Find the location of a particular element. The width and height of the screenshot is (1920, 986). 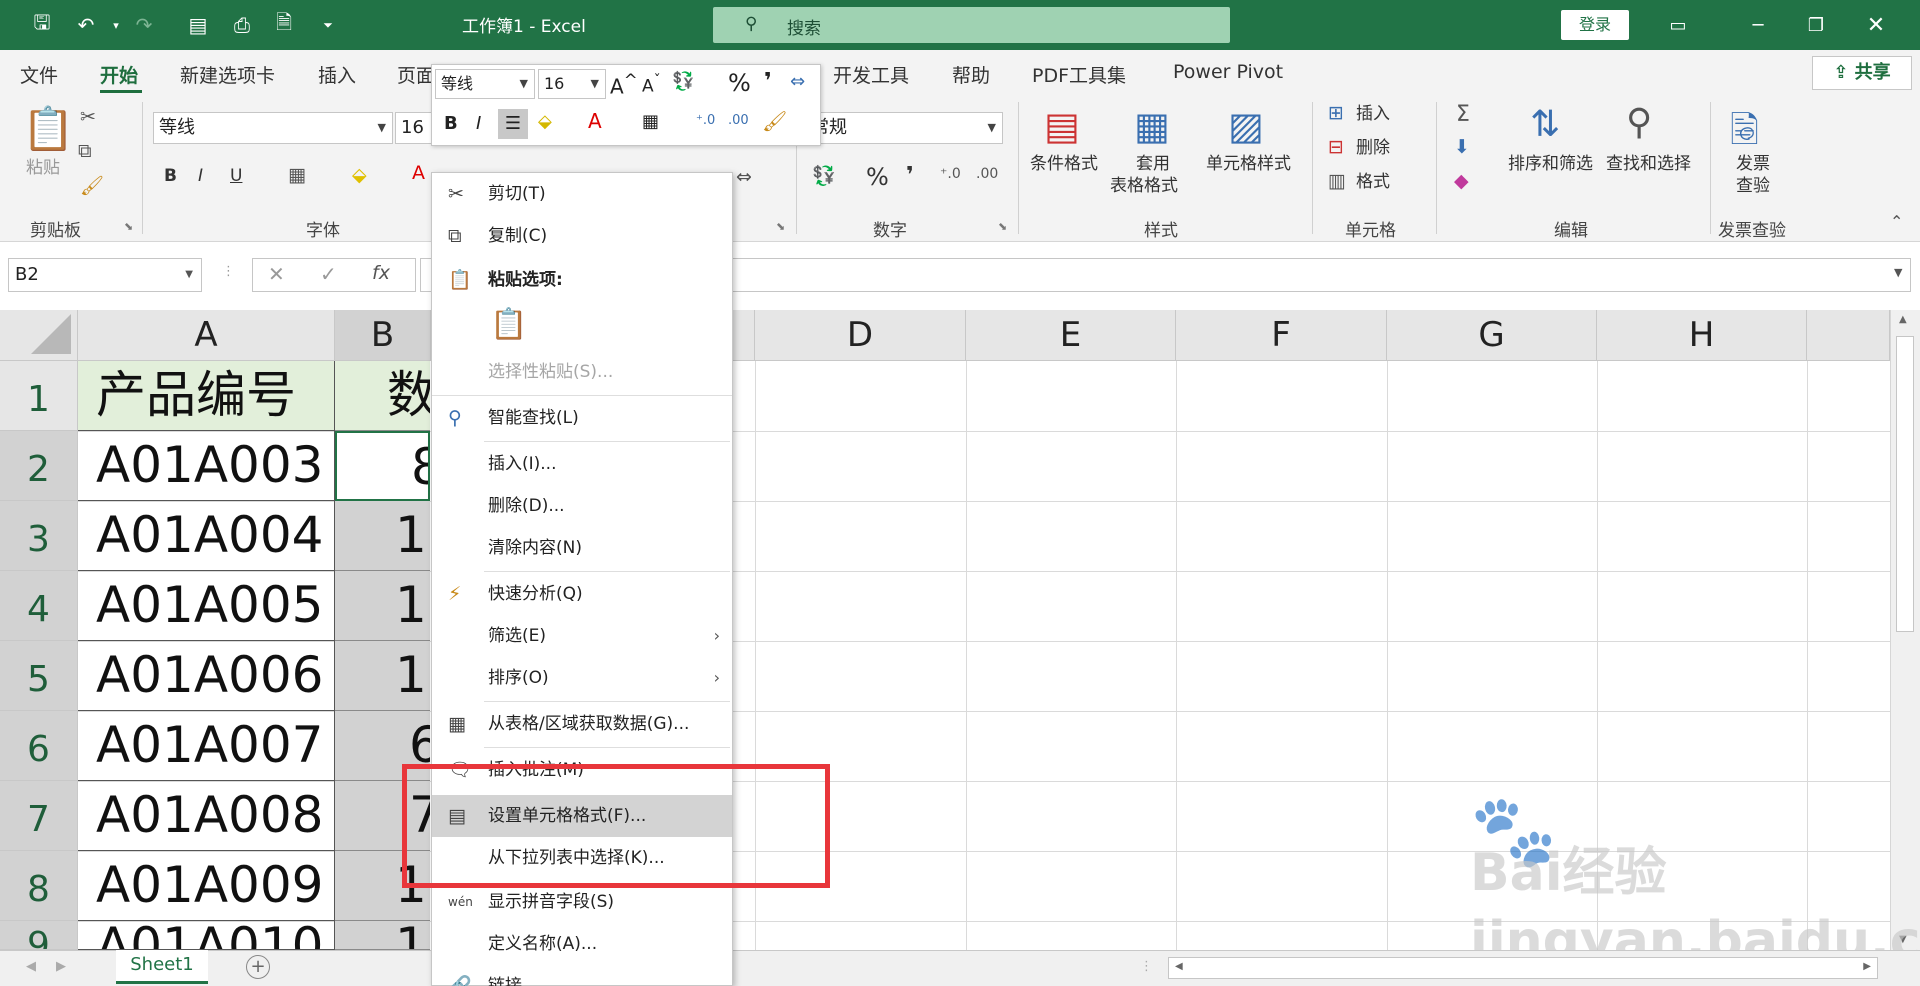

increase-decimal-icon: ⁺.0 is located at coordinates (705, 120).